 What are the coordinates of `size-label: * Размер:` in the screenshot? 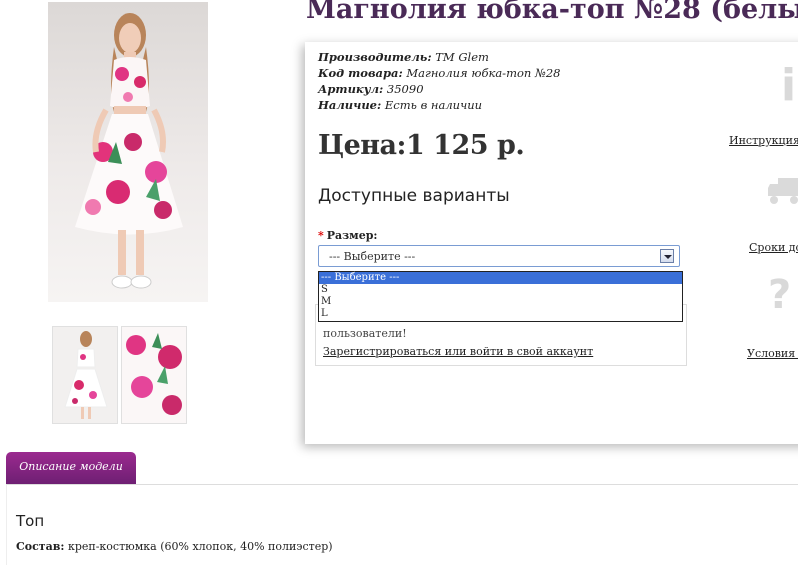 It's located at (348, 235).